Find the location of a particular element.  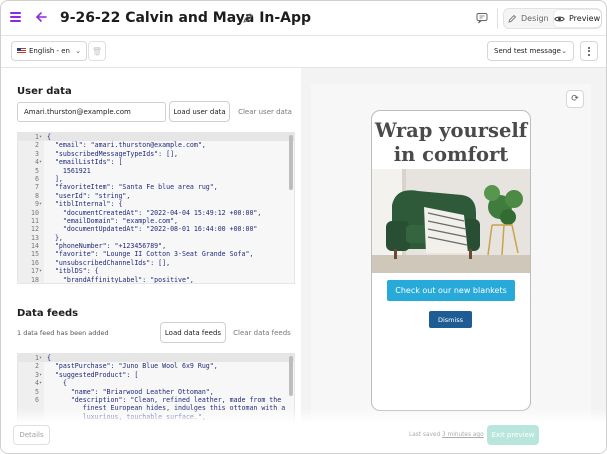

hamburger-menu-icon is located at coordinates (15, 17).